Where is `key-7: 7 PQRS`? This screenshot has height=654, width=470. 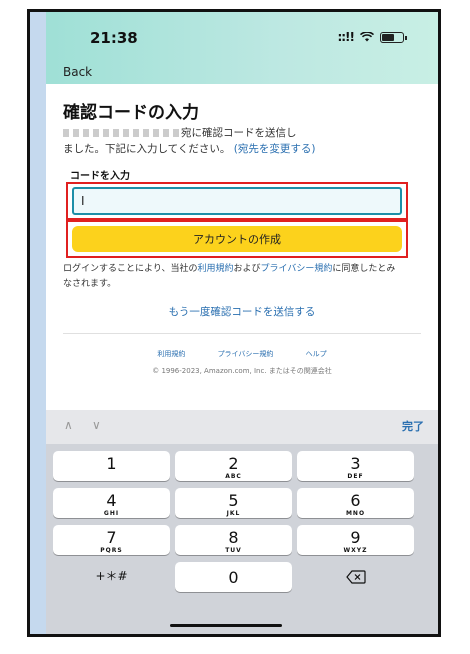 key-7: 7 PQRS is located at coordinates (111, 540).